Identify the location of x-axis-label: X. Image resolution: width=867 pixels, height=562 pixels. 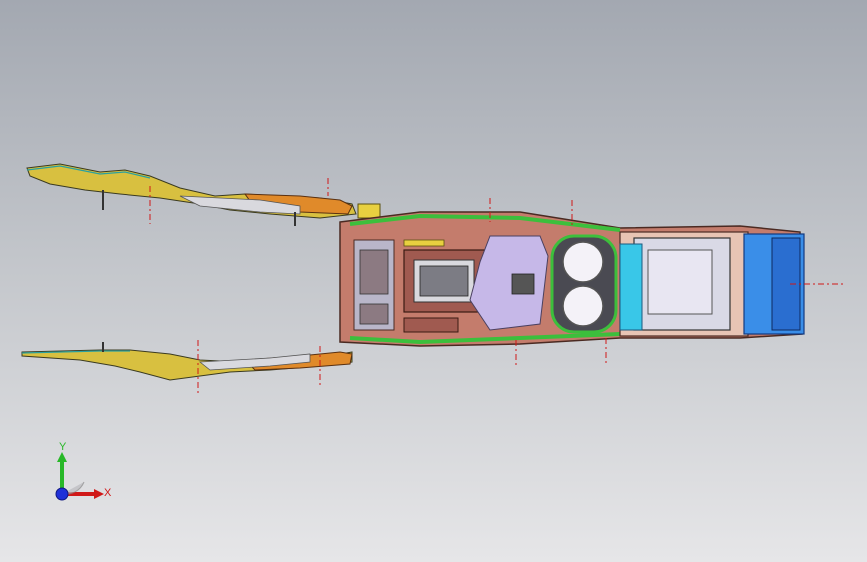
(108, 493).